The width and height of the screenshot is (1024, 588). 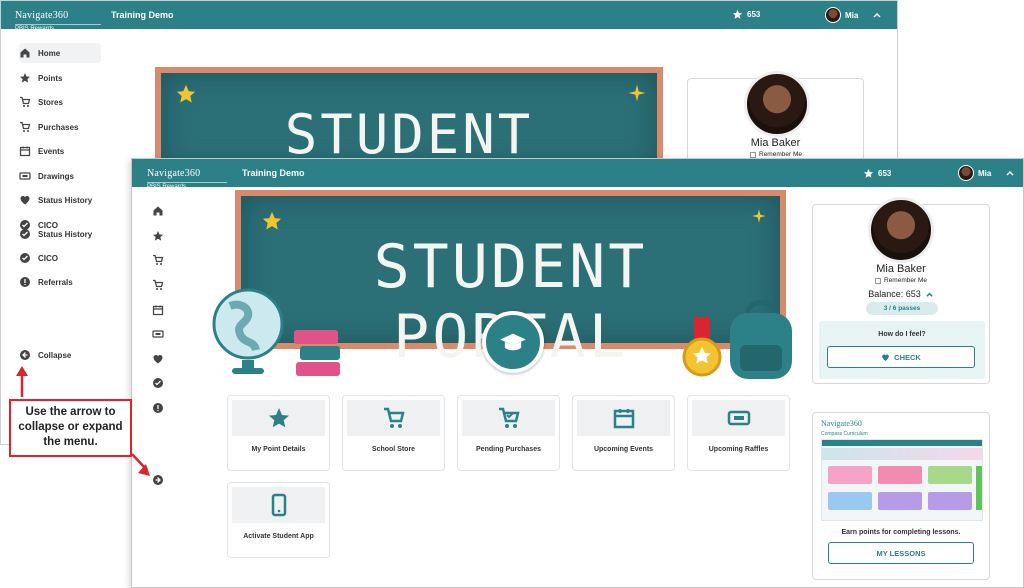 What do you see at coordinates (508, 449) in the screenshot?
I see `tile-label: Pending Purchases` at bounding box center [508, 449].